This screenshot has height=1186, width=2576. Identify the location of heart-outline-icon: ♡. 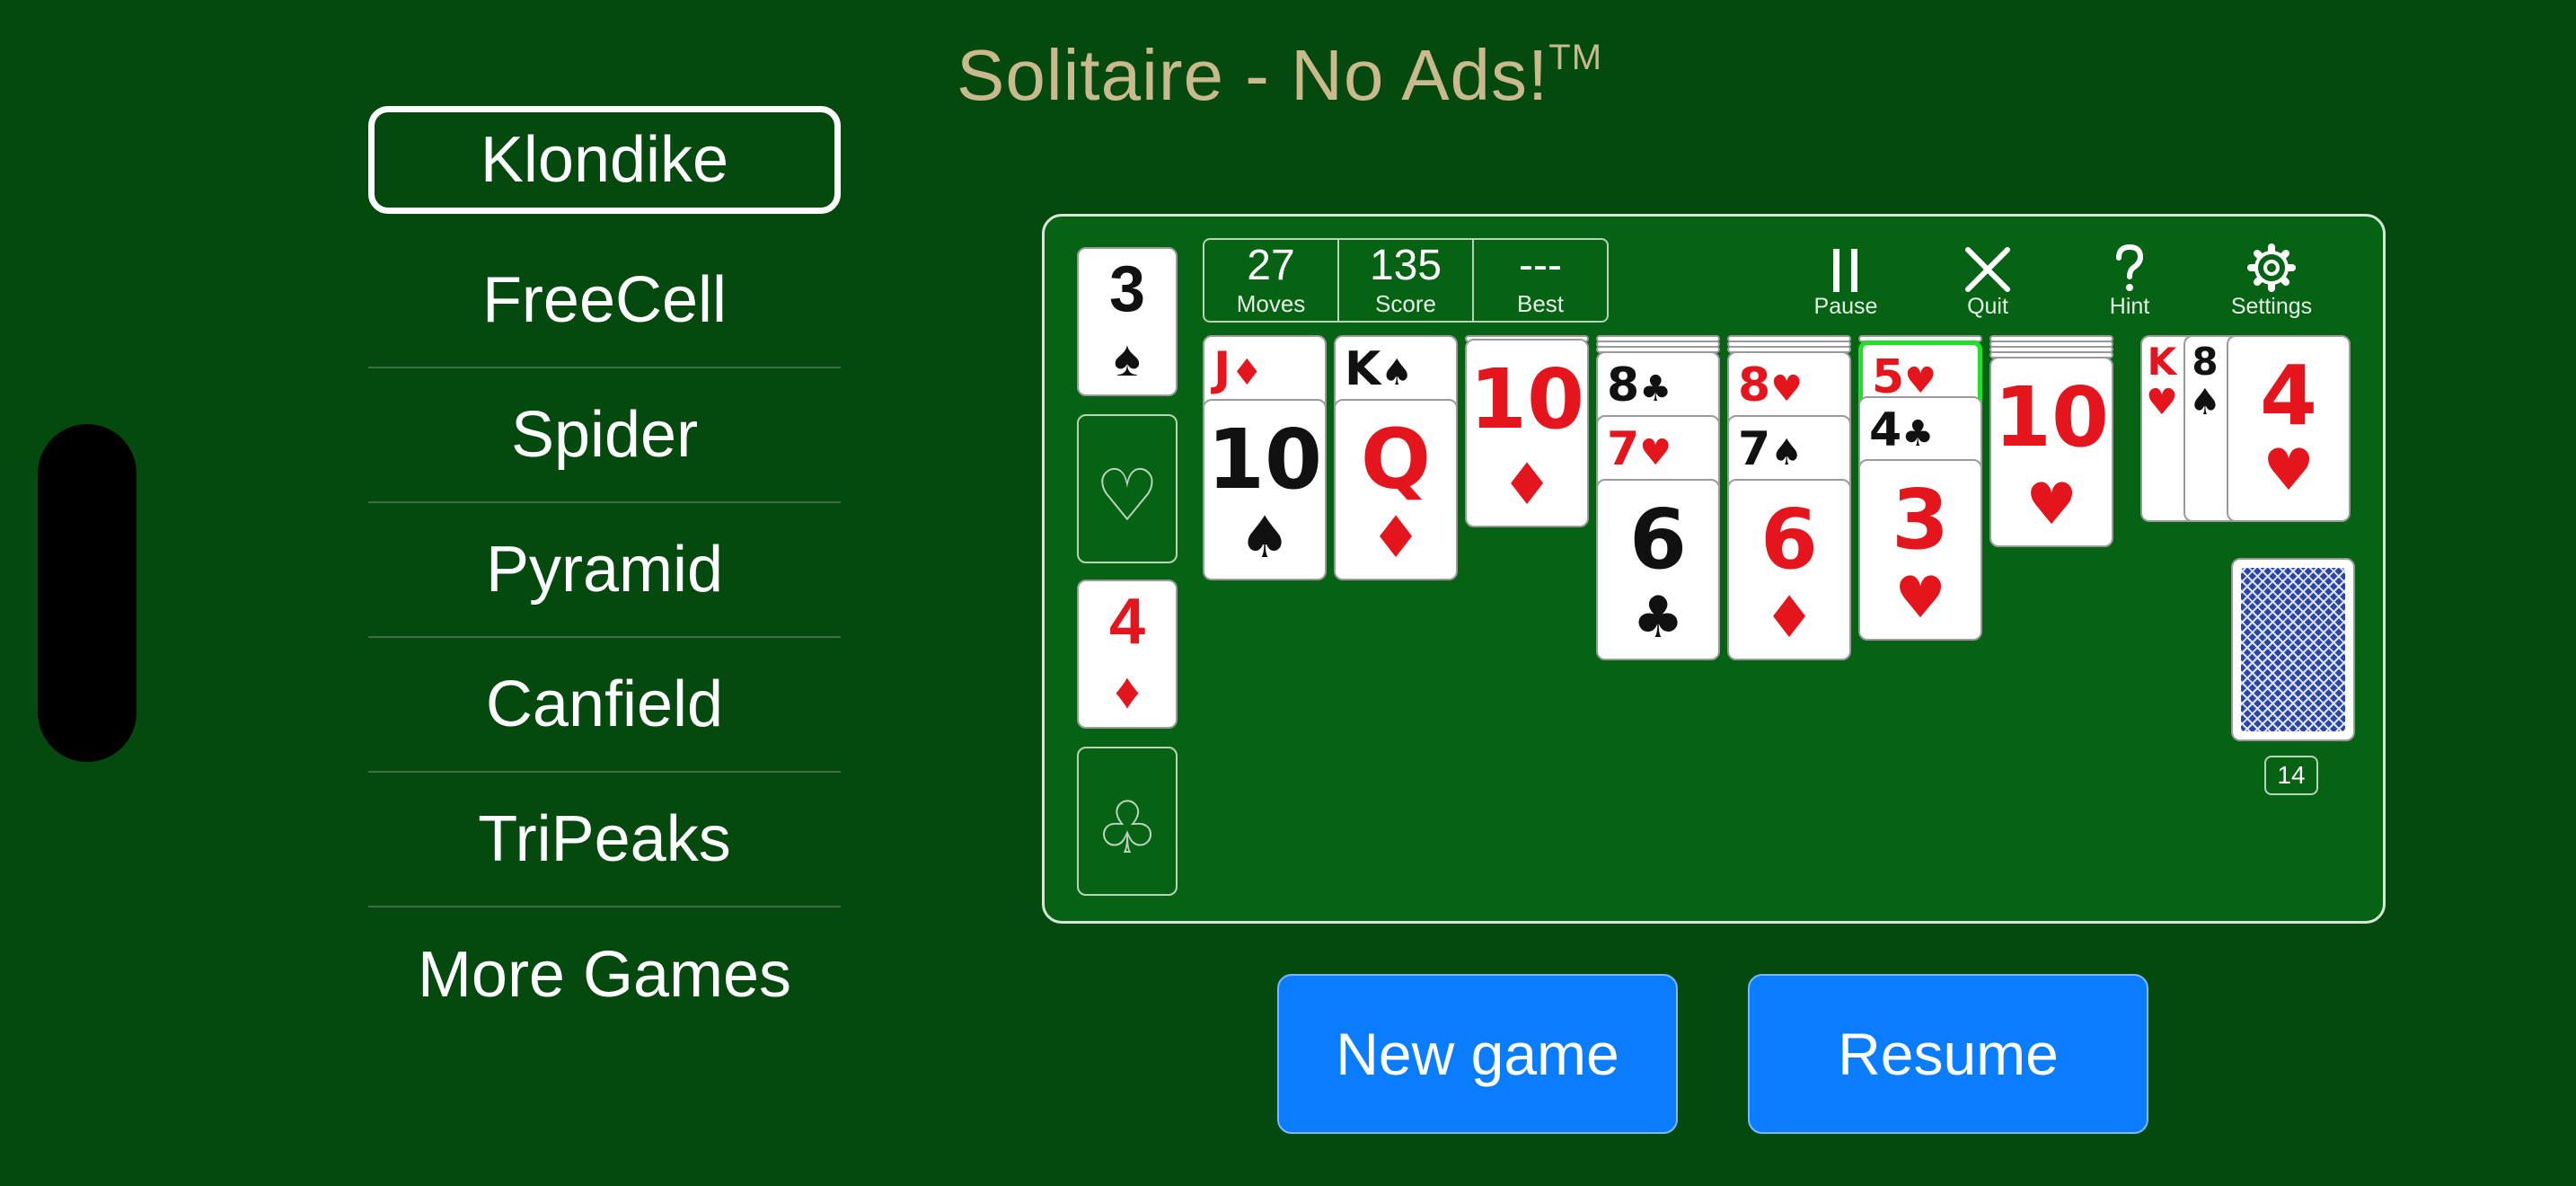
(1127, 495).